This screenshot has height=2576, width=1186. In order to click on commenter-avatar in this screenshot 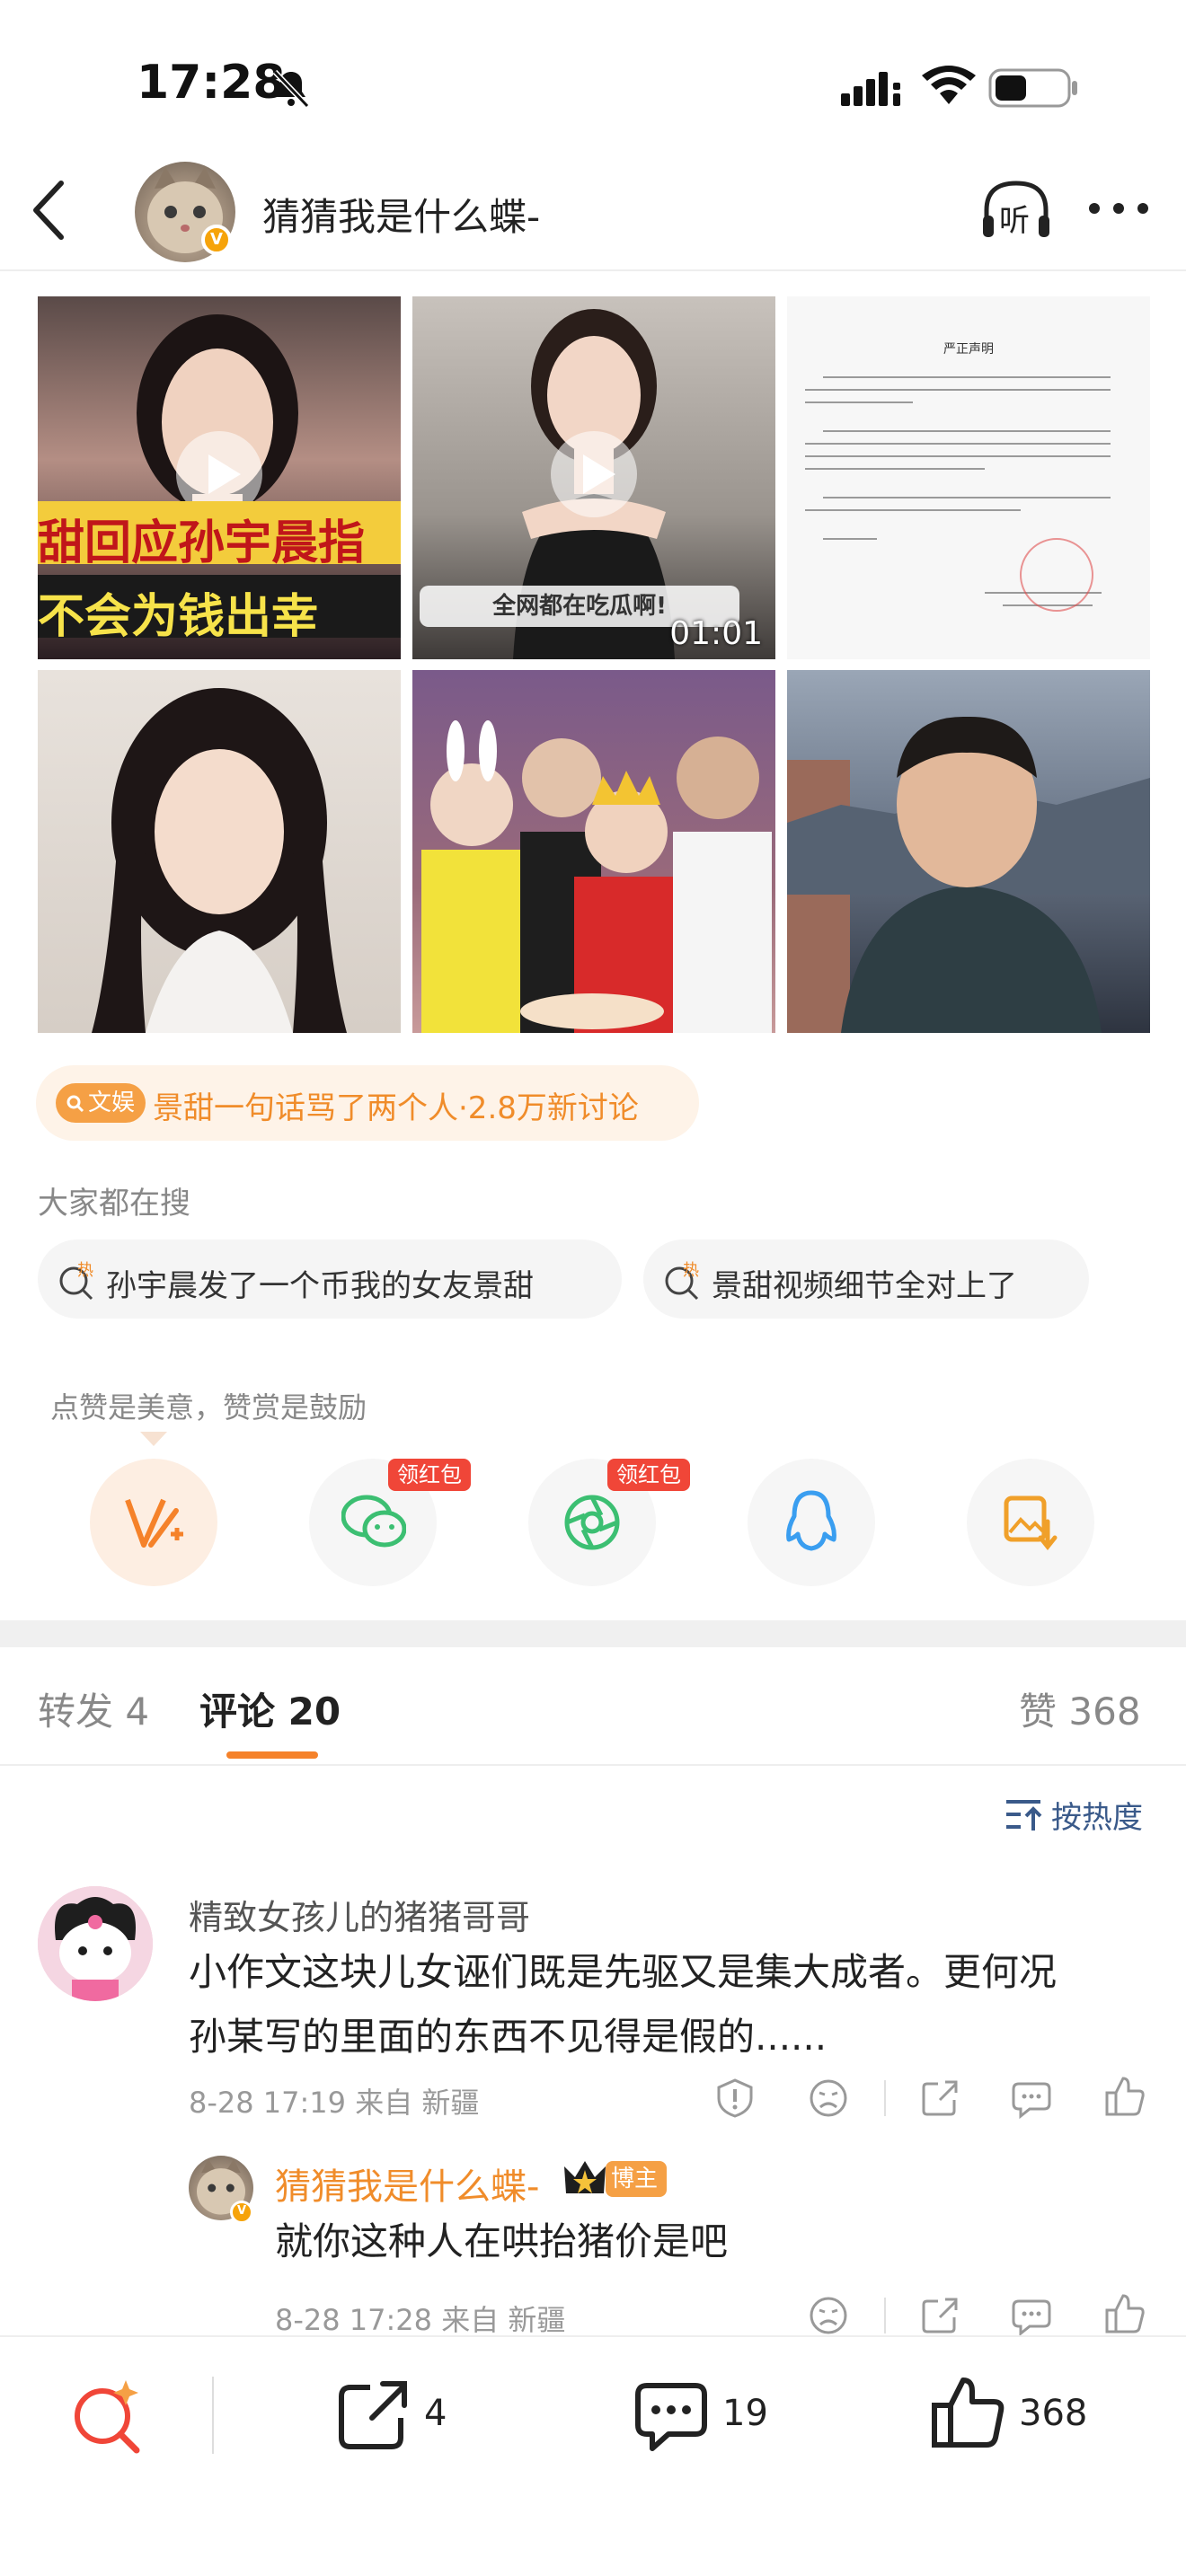, I will do `click(95, 1944)`.